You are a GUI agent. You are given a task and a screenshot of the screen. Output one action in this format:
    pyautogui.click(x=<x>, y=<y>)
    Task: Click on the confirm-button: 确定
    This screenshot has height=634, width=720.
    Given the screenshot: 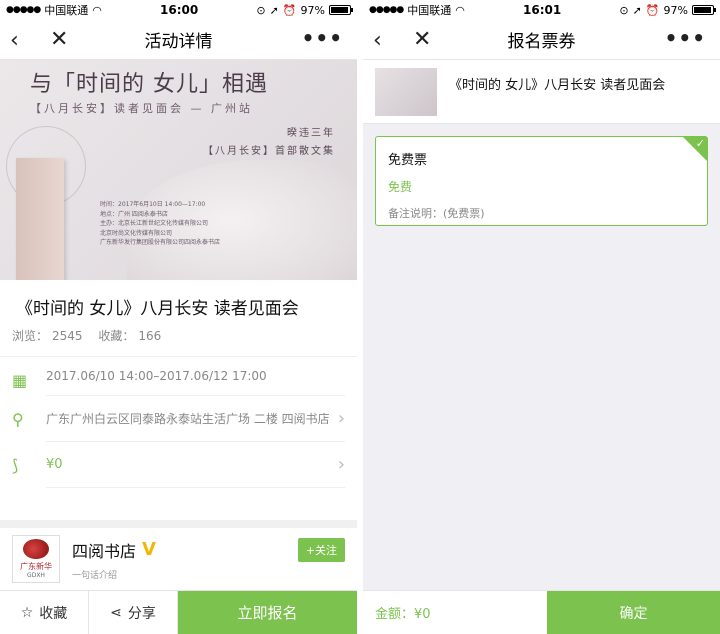 What is the action you would take?
    pyautogui.click(x=633, y=612)
    